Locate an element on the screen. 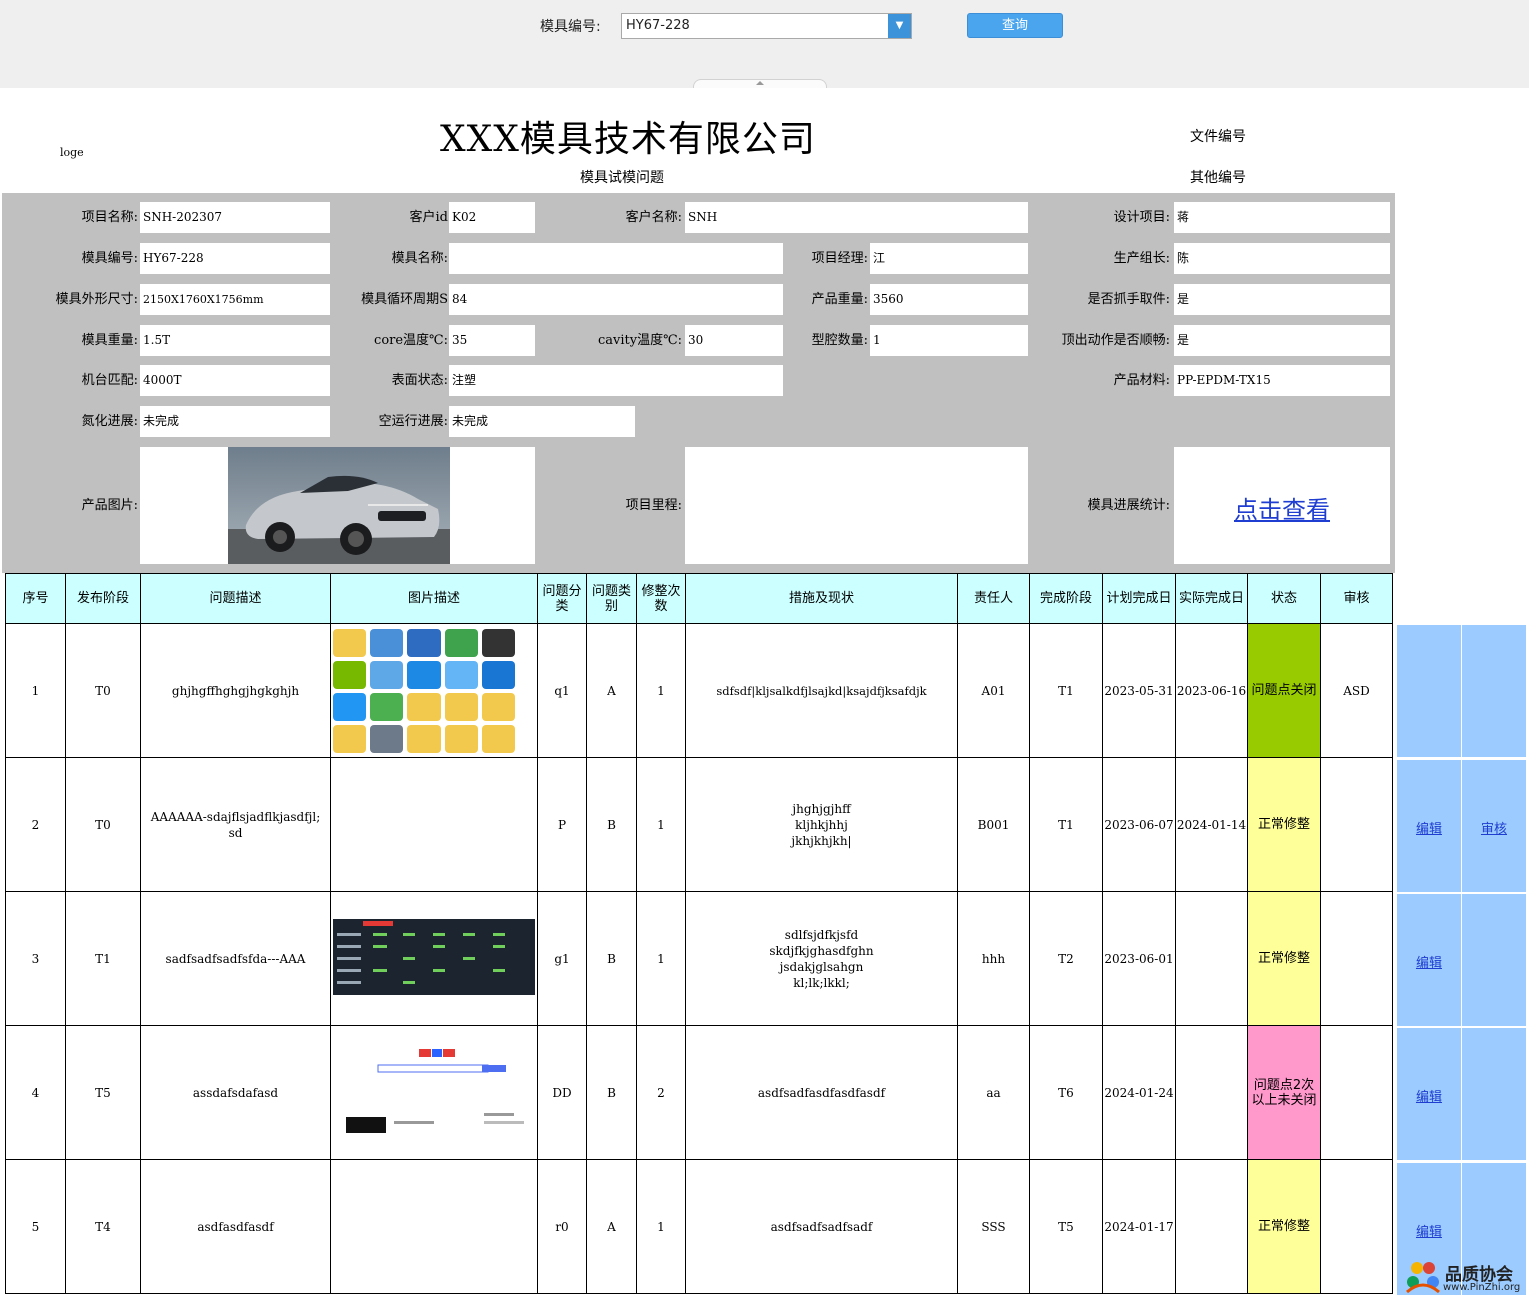  issue-class: g1 is located at coordinates (562, 958).